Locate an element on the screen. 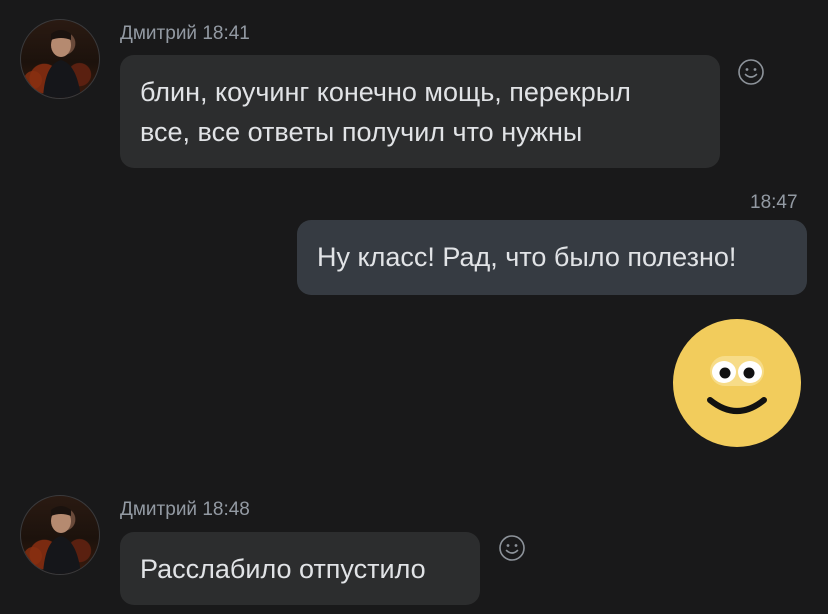 Image resolution: width=828 pixels, height=614 pixels. message-text: Расслабило отпустило is located at coordinates (283, 569).